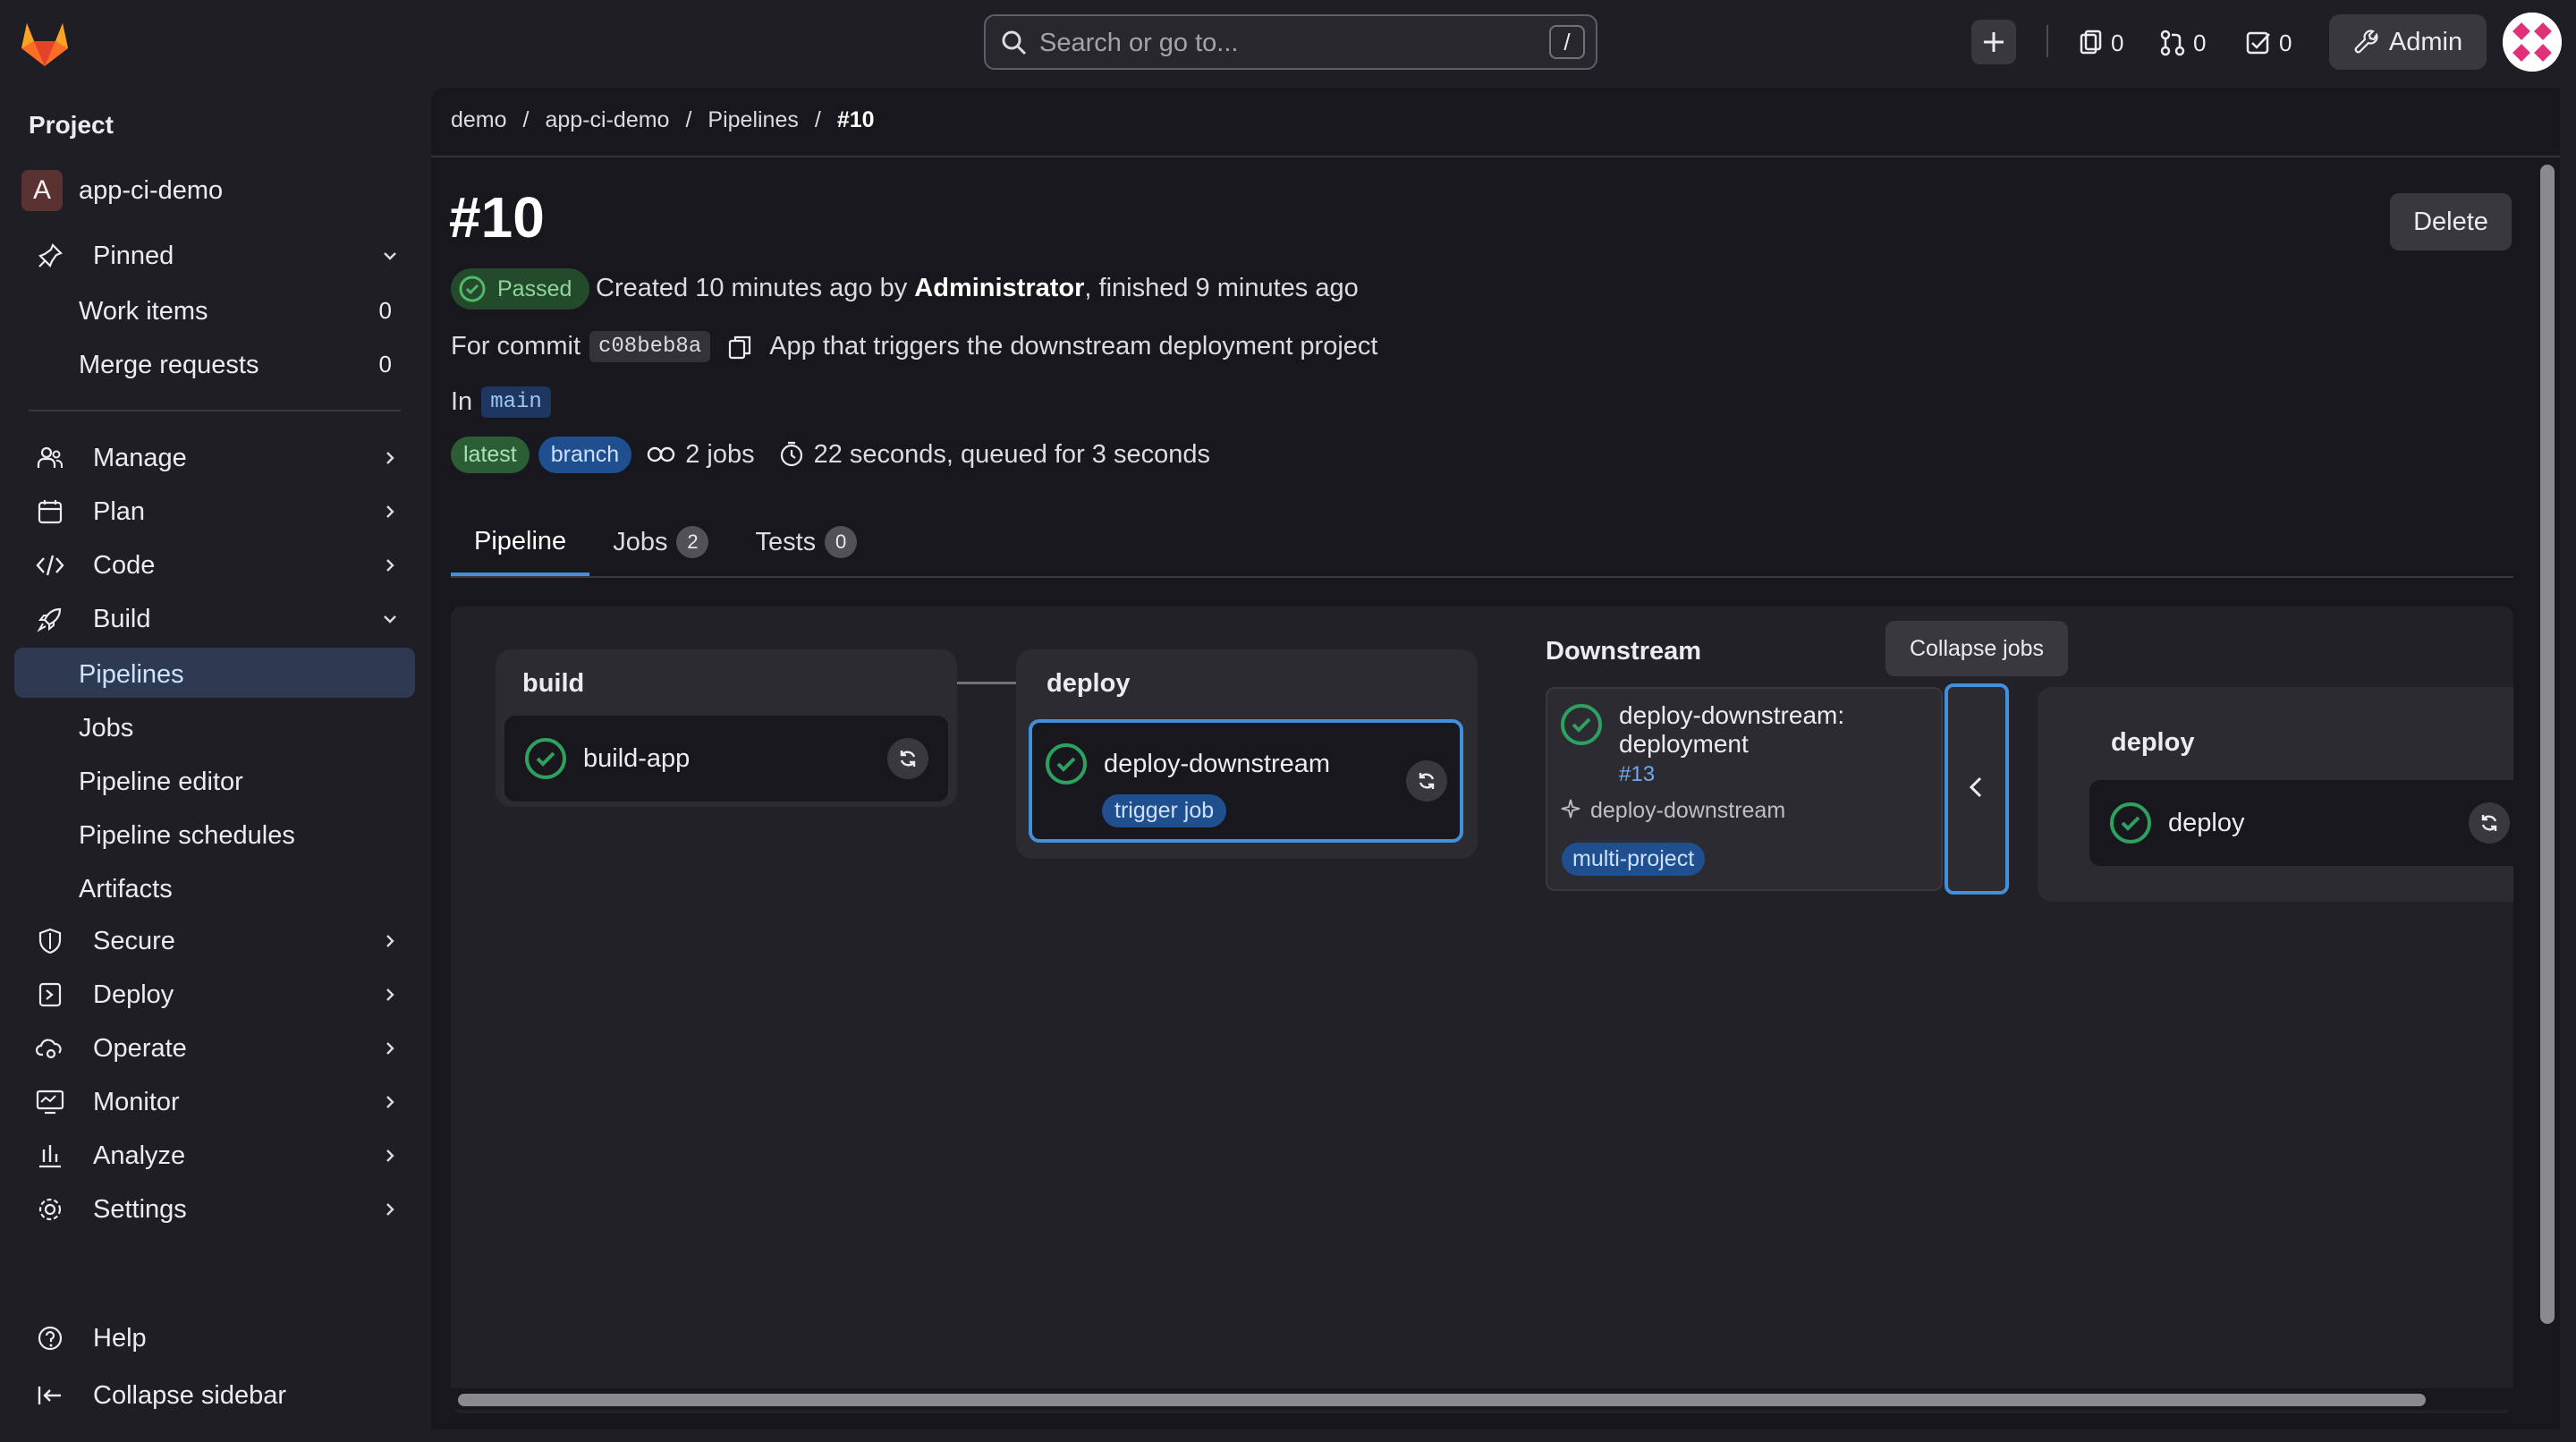 The width and height of the screenshot is (2576, 1442). What do you see at coordinates (2172, 43) in the screenshot?
I see `merge-request-icon` at bounding box center [2172, 43].